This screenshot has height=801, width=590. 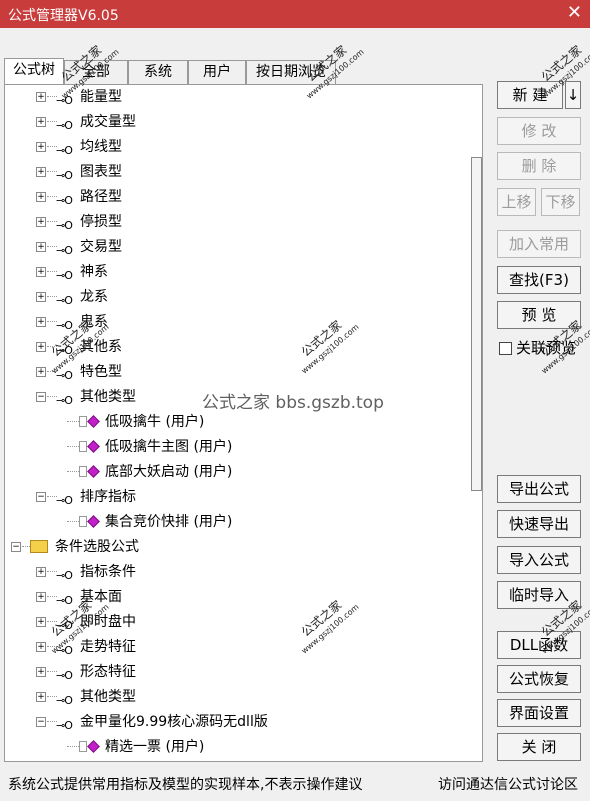 I want to click on move-up-button: 上移, so click(x=516, y=202).